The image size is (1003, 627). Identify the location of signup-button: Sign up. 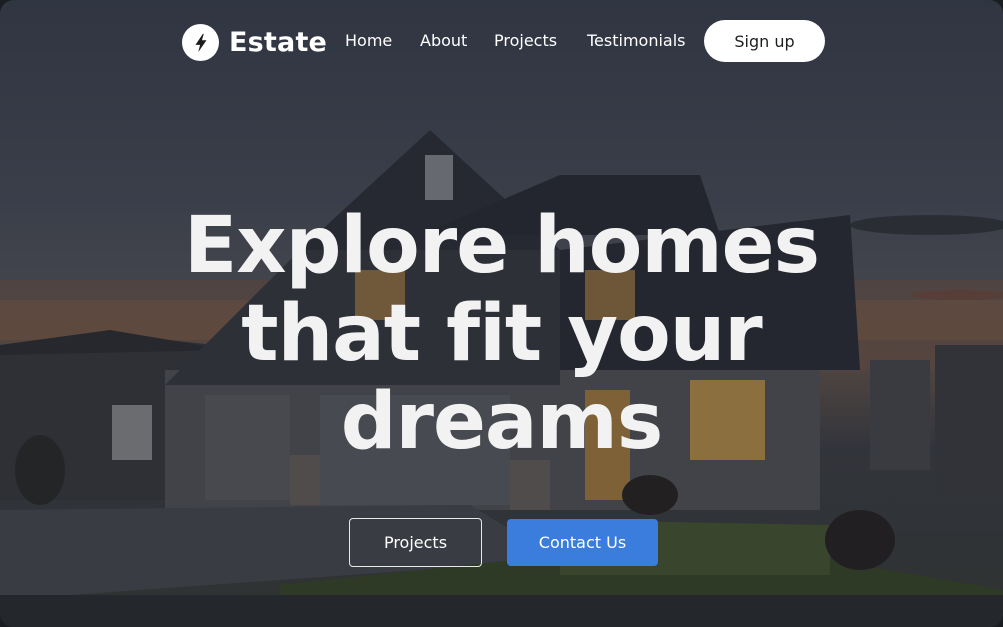
(764, 41).